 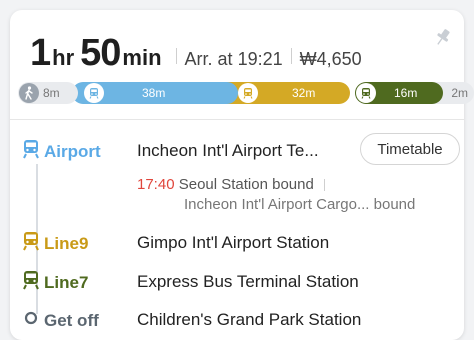 What do you see at coordinates (51, 93) in the screenshot?
I see `walk-start-duration: 8m` at bounding box center [51, 93].